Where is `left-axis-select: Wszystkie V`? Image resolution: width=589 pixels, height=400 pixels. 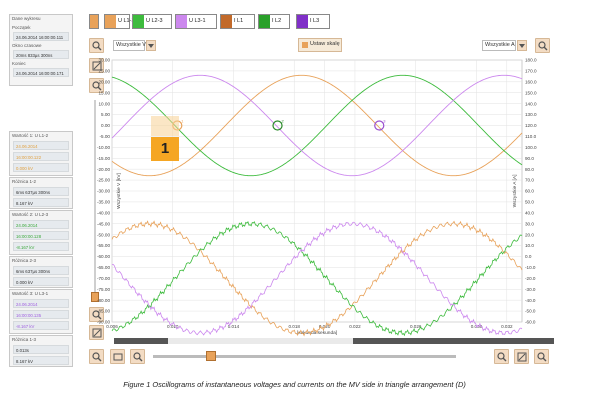 left-axis-select: Wszystkie V is located at coordinates (129, 45).